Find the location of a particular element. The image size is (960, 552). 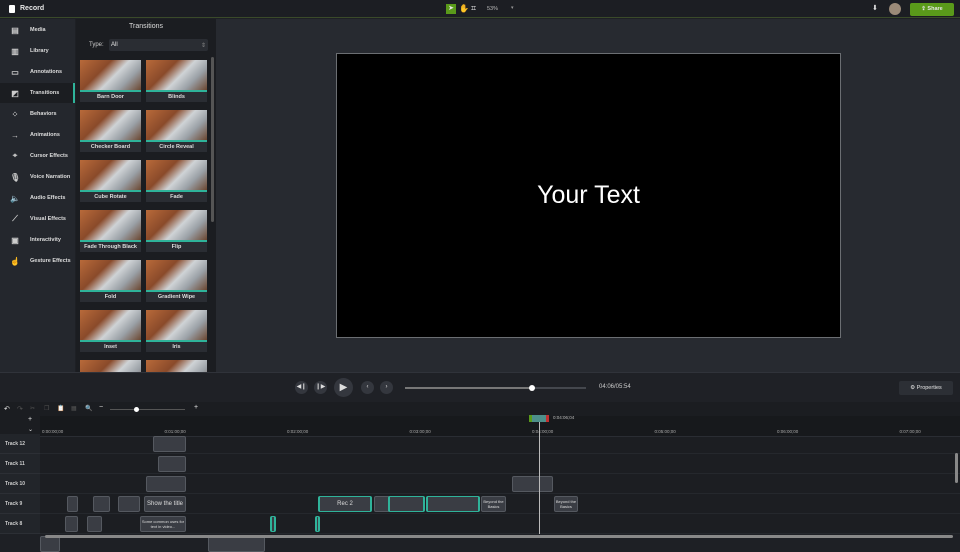

sidebar-item-voice-narration: 🎙 Voice Narration is located at coordinates (37, 177).